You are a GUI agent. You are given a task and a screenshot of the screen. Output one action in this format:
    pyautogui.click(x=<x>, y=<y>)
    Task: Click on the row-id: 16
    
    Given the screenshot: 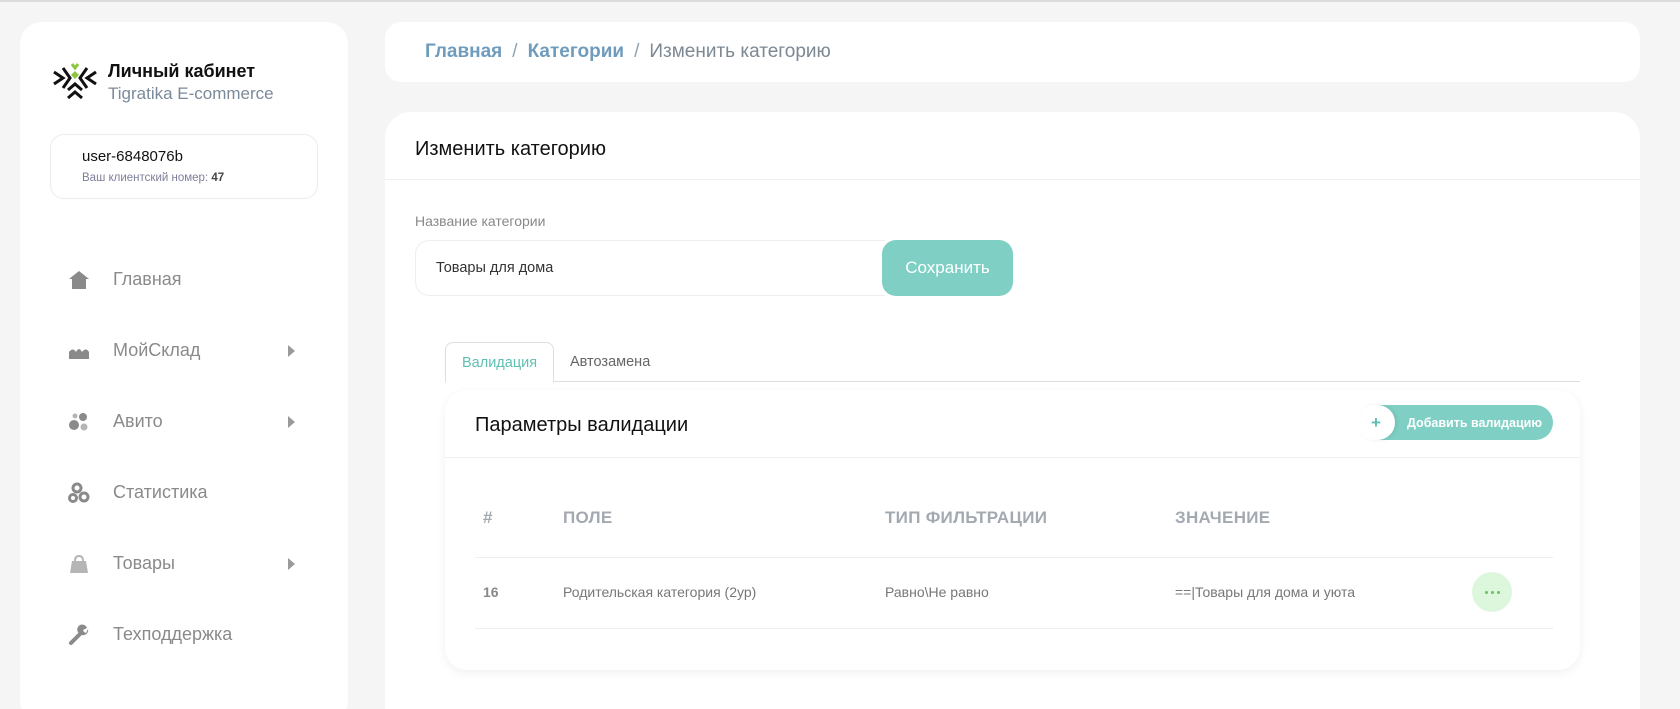 What is the action you would take?
    pyautogui.click(x=491, y=592)
    